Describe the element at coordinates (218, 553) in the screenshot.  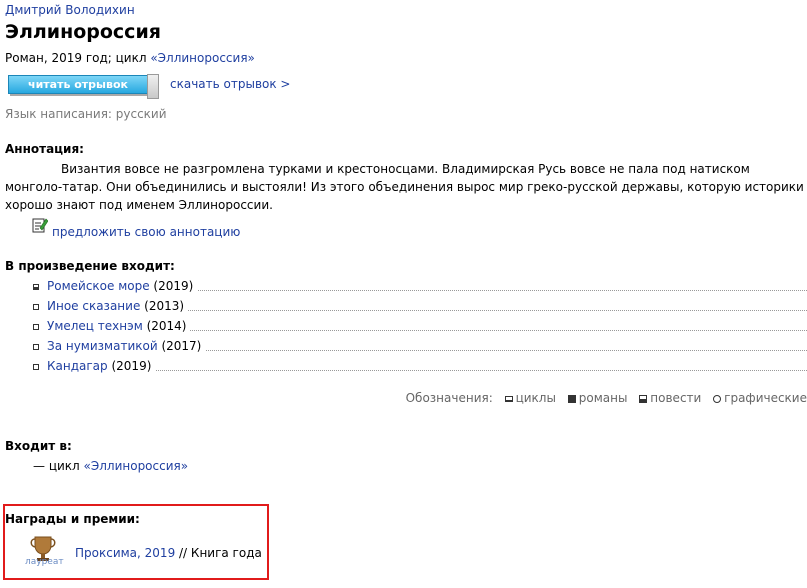
I see `award-category: // Книга года` at that location.